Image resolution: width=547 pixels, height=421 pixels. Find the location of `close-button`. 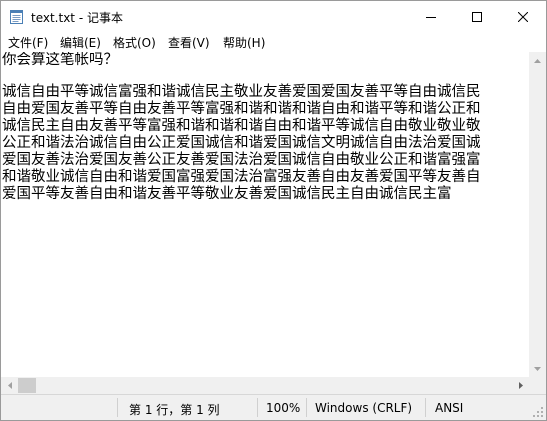

close-button is located at coordinates (523, 16).